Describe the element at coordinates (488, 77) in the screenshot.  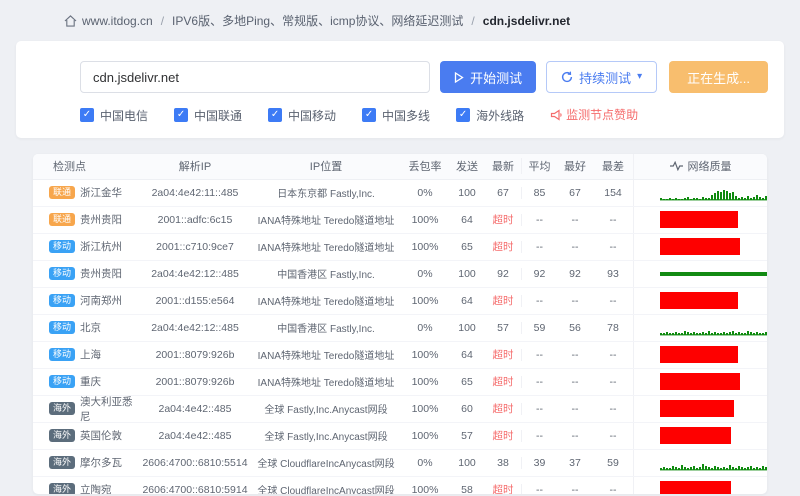
I see `start-test-button: 开始测试` at that location.